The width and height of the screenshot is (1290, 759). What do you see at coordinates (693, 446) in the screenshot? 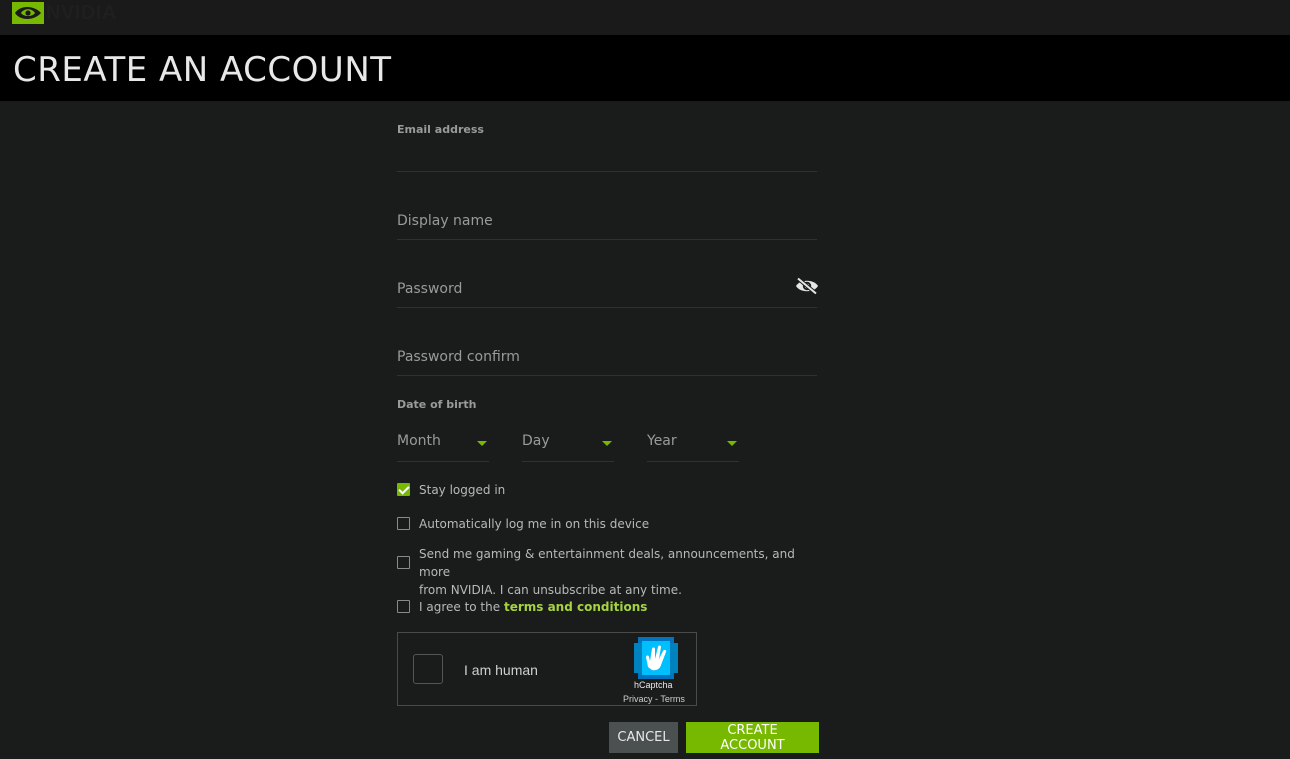
I see `year-select: Year` at bounding box center [693, 446].